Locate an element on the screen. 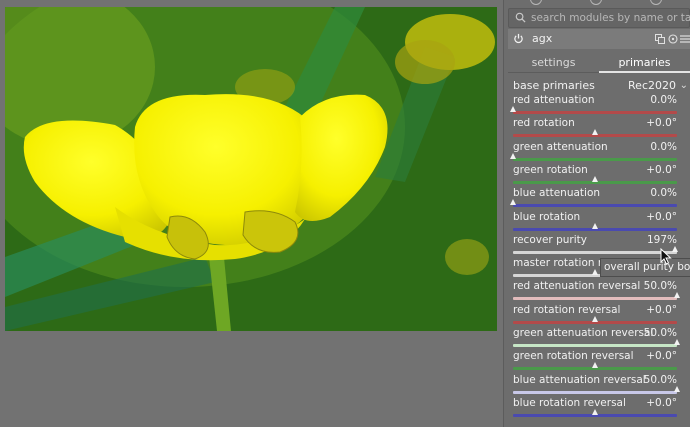 Image resolution: width=690 pixels, height=427 pixels. search-icon is located at coordinates (520, 17).